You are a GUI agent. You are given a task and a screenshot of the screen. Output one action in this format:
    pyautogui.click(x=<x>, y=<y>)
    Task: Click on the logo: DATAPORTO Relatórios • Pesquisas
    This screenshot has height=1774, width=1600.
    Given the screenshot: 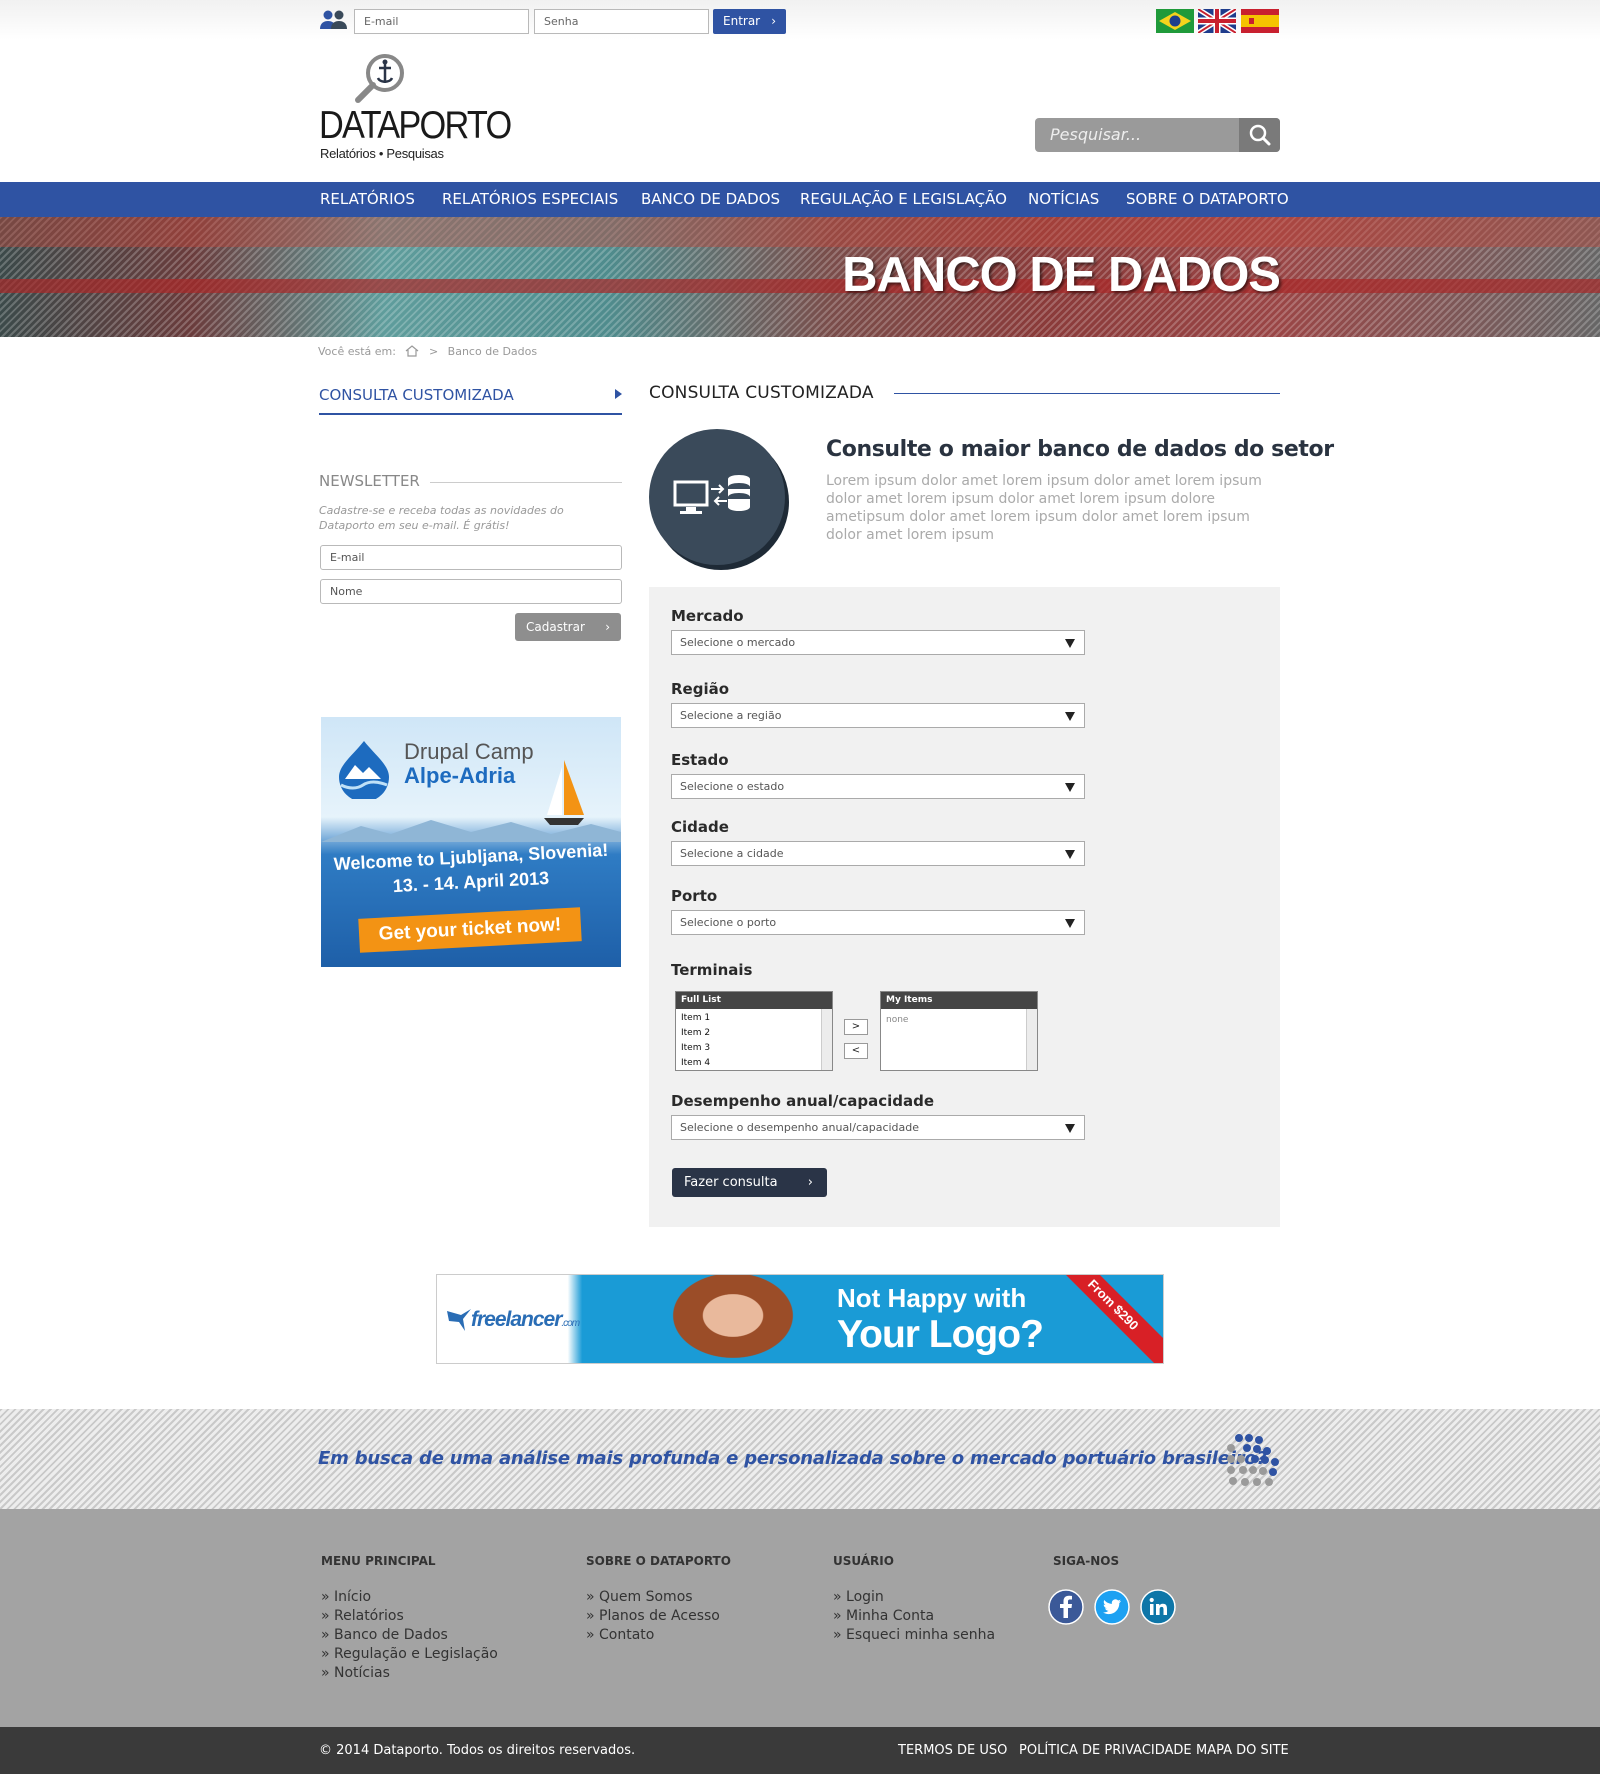 What is the action you would take?
    pyautogui.click(x=415, y=107)
    